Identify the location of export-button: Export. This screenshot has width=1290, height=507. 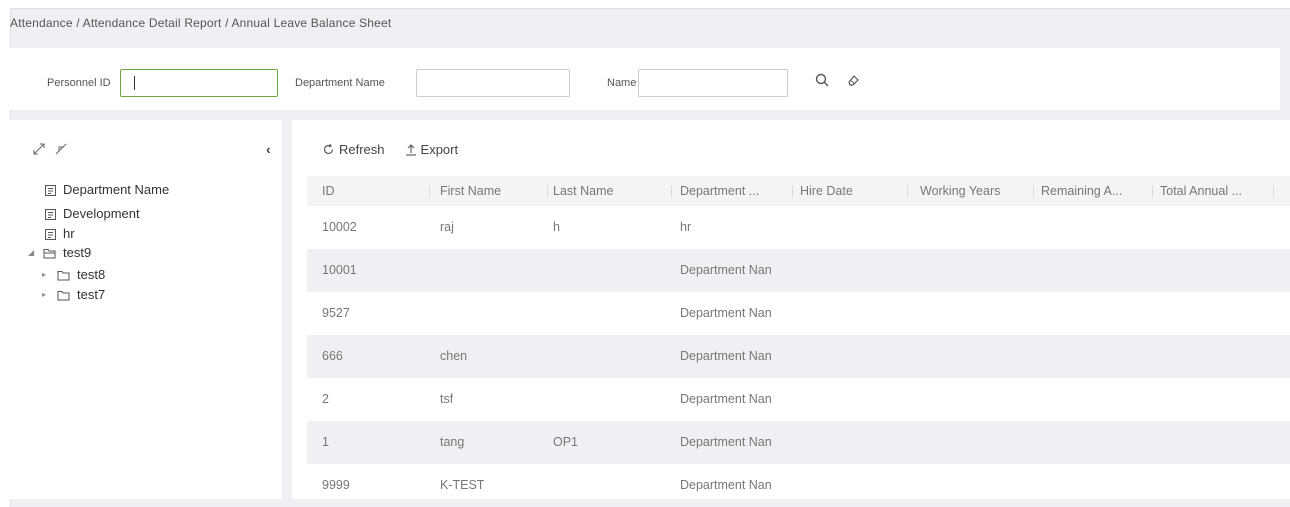
(432, 149).